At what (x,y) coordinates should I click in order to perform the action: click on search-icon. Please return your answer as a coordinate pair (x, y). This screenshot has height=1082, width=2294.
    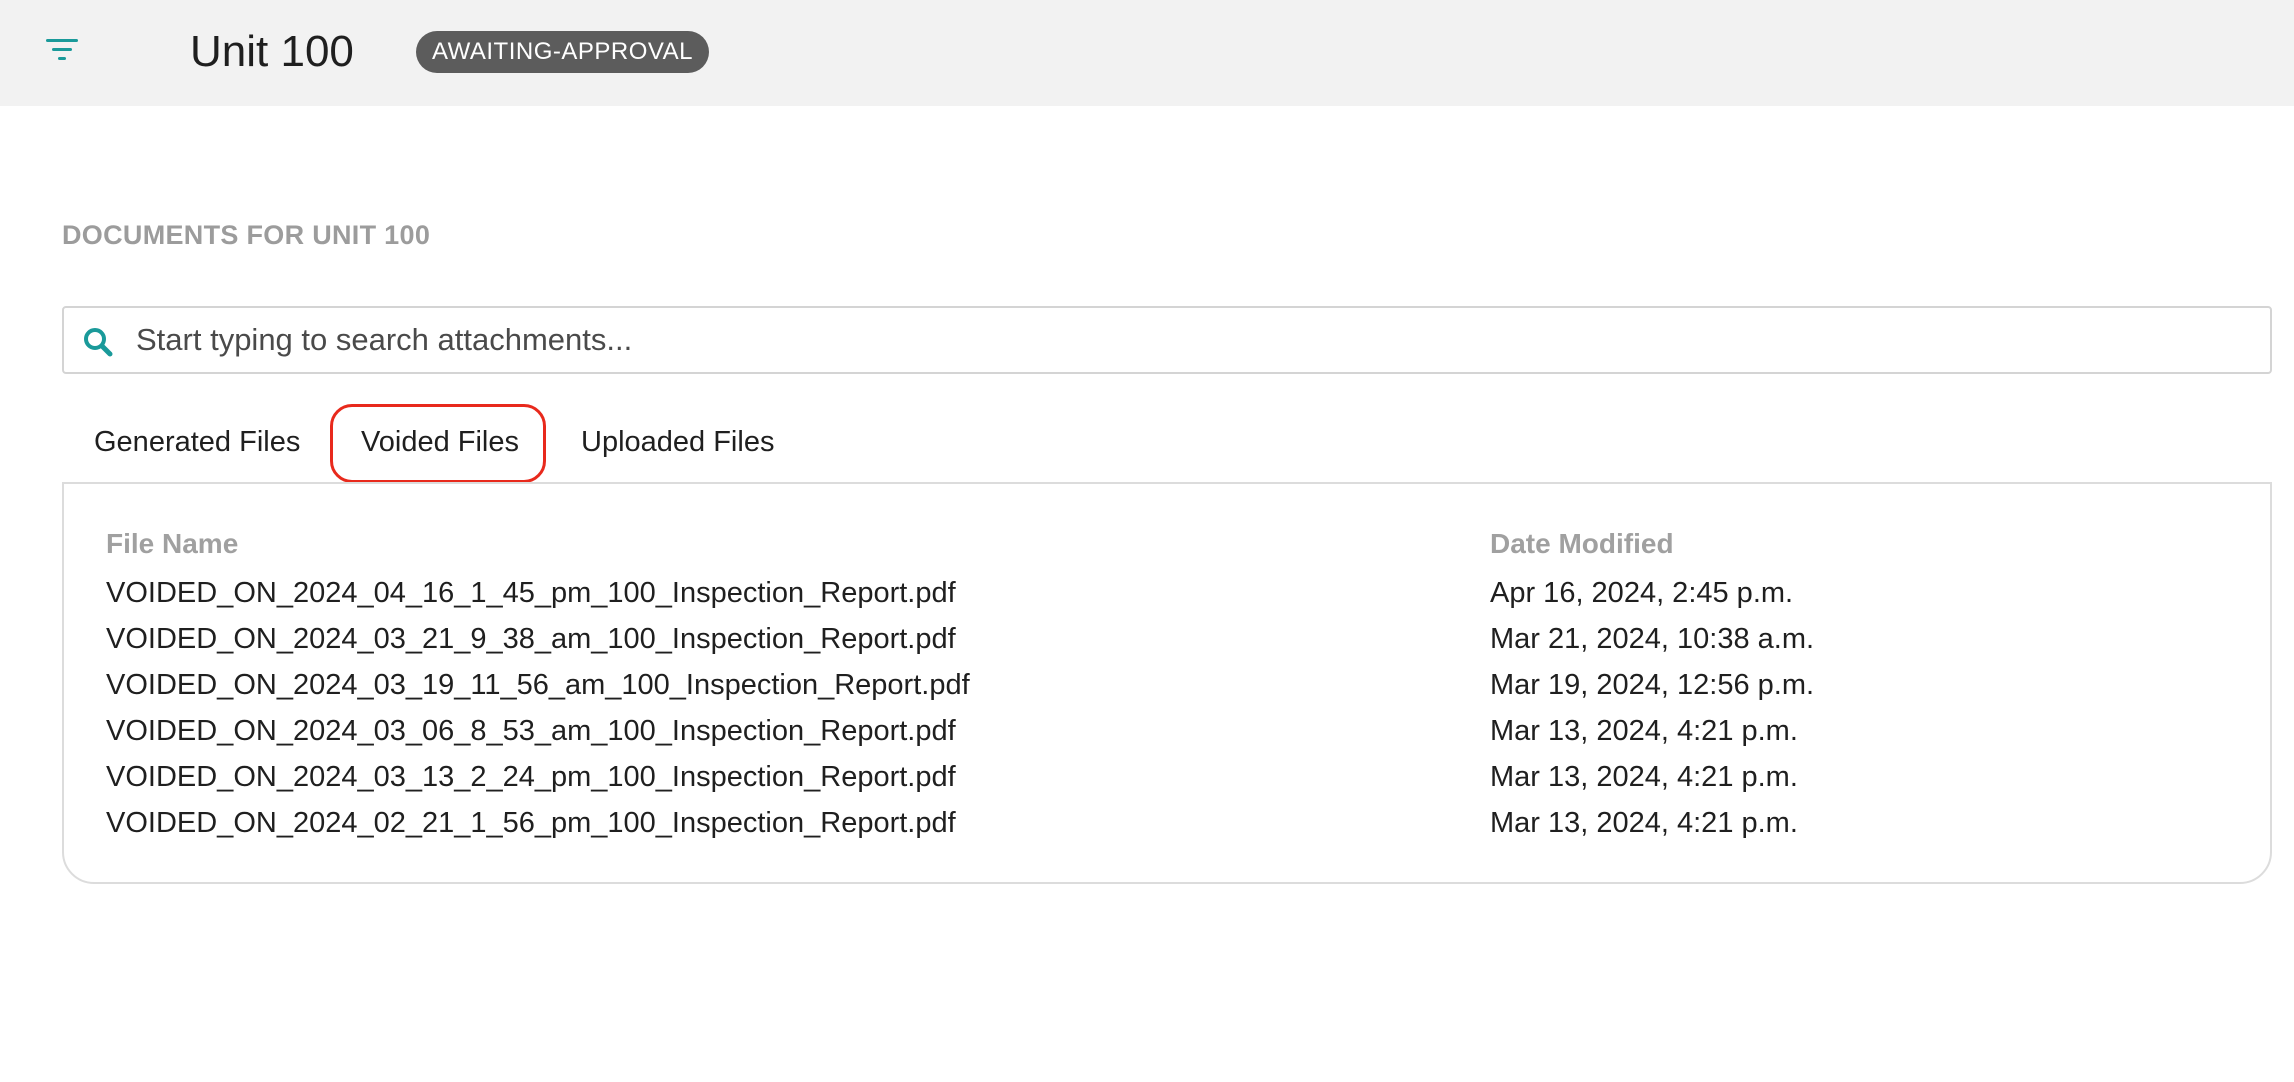
    Looking at the image, I should click on (98, 342).